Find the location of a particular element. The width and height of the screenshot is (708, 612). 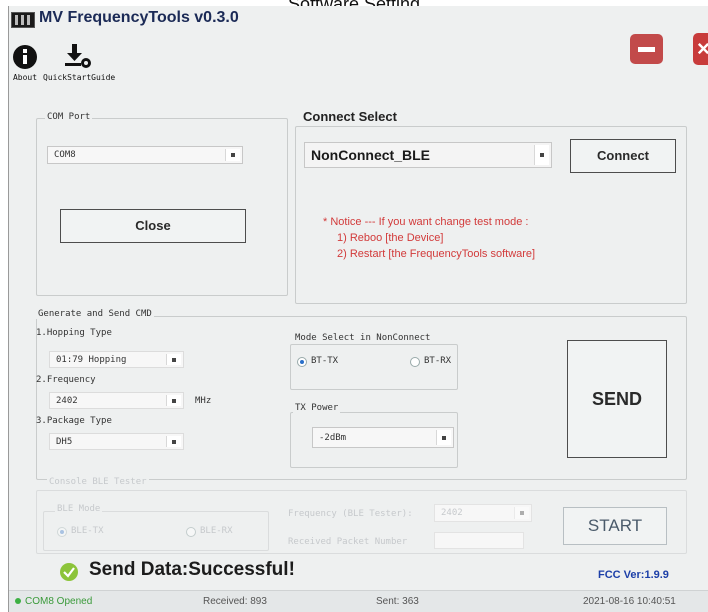

notice-line-2: 1) Reboo [the Device] is located at coordinates (390, 238).